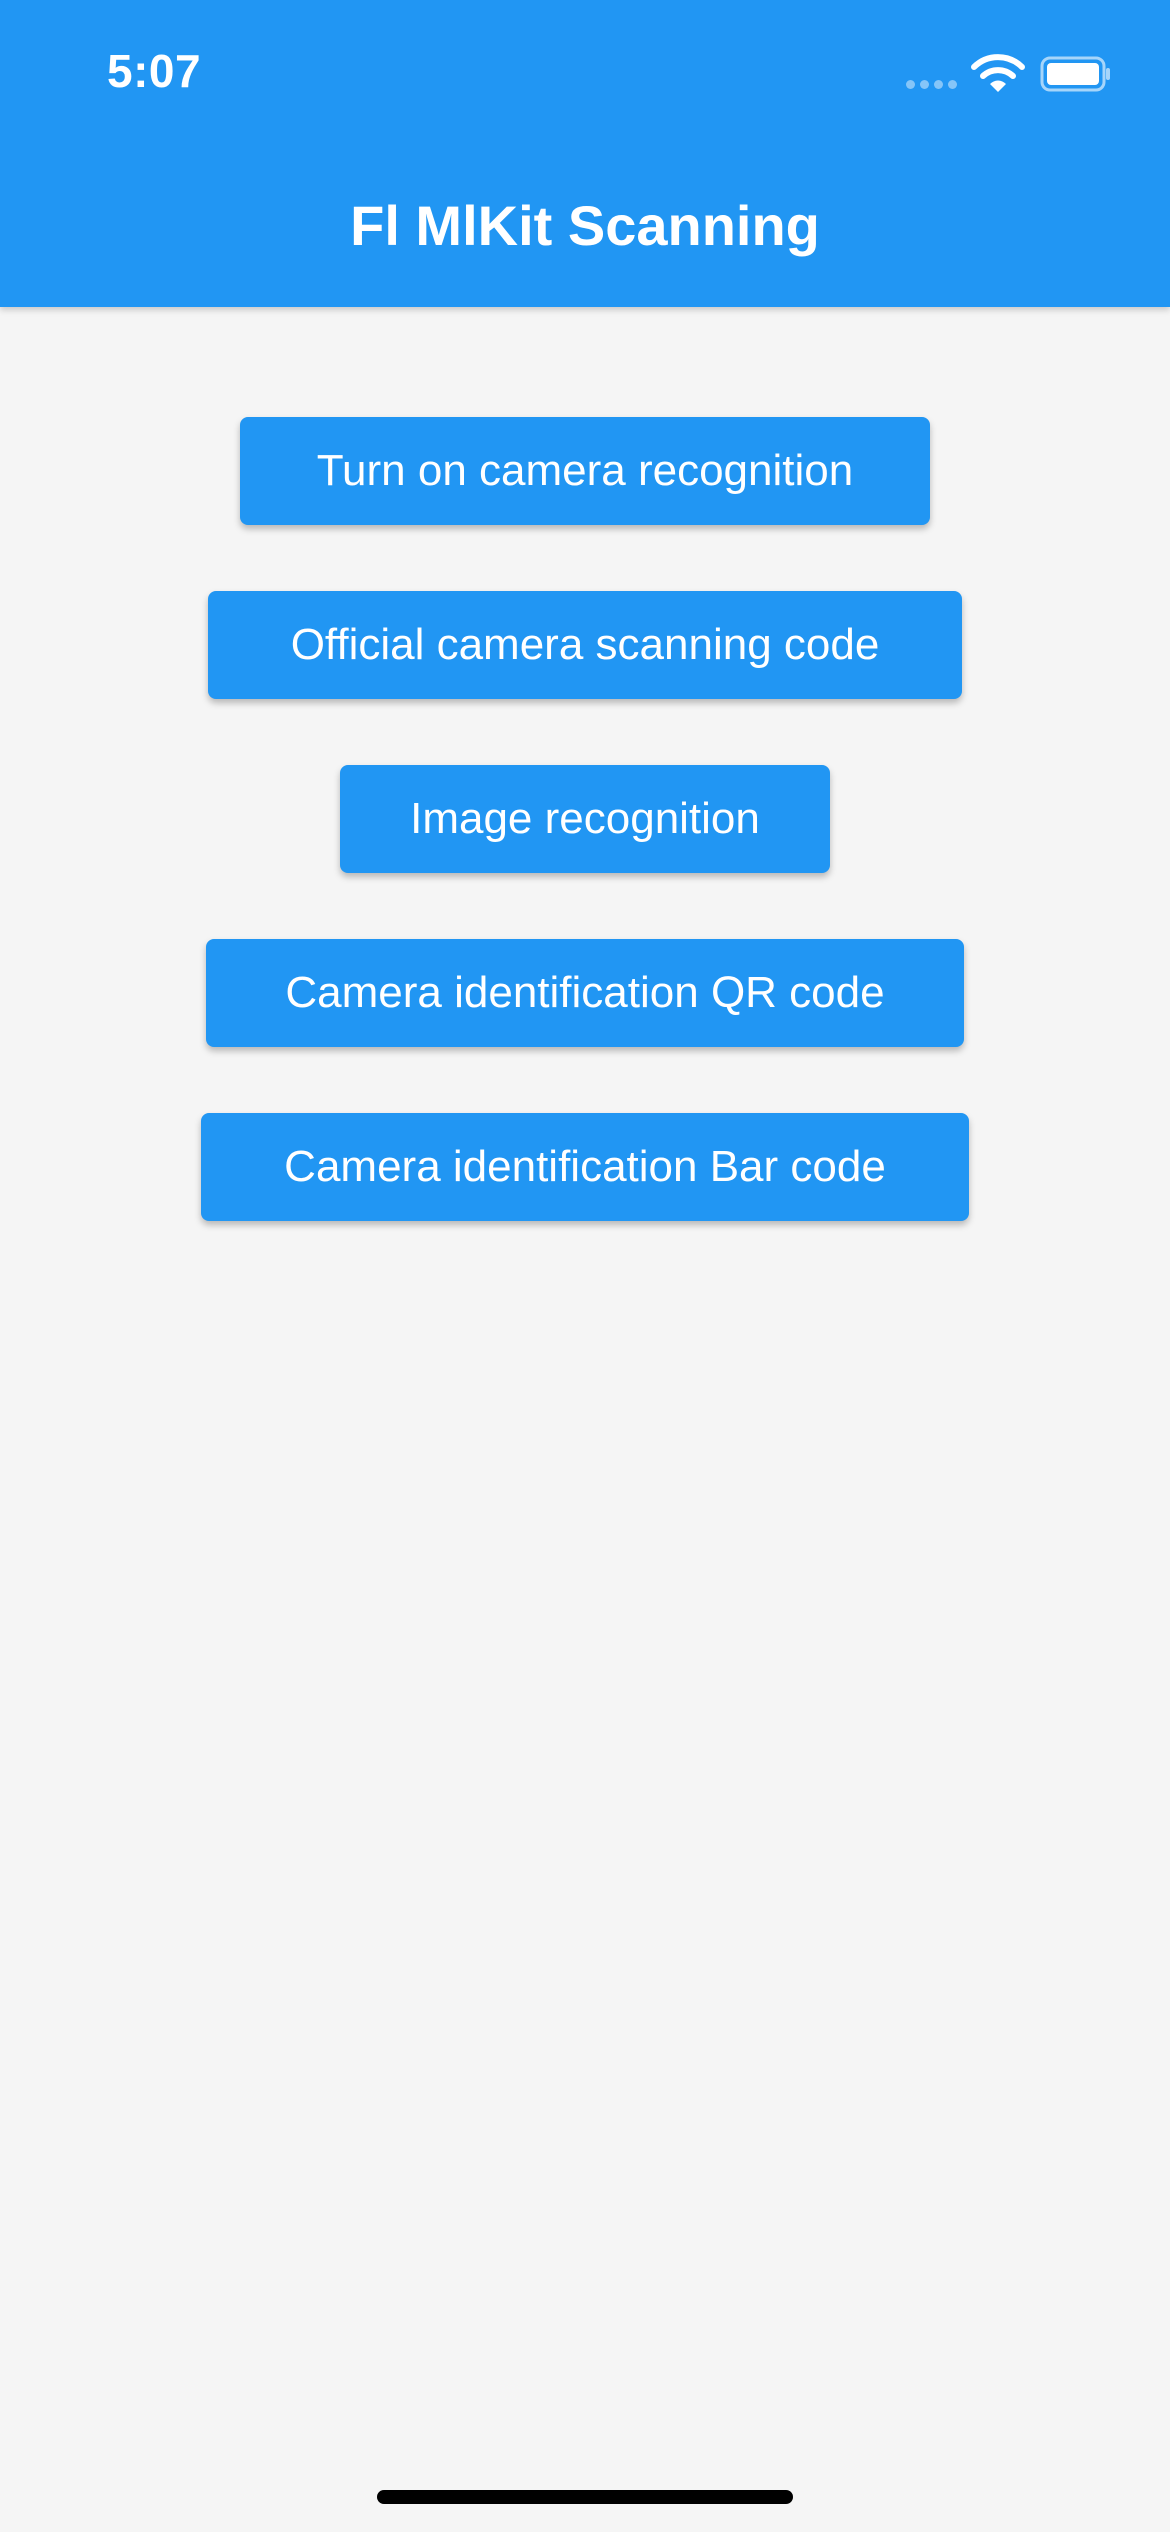  Describe the element at coordinates (154, 71) in the screenshot. I see `status-time: 5:07` at that location.